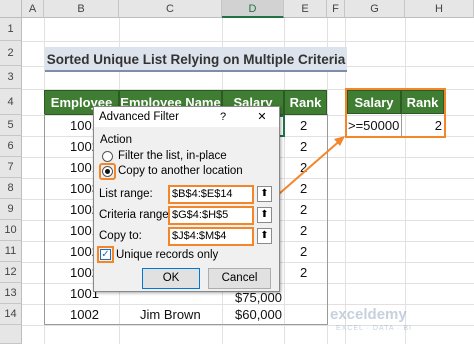 The height and width of the screenshot is (344, 474). What do you see at coordinates (11, 188) in the screenshot?
I see `row-header-8: 8` at bounding box center [11, 188].